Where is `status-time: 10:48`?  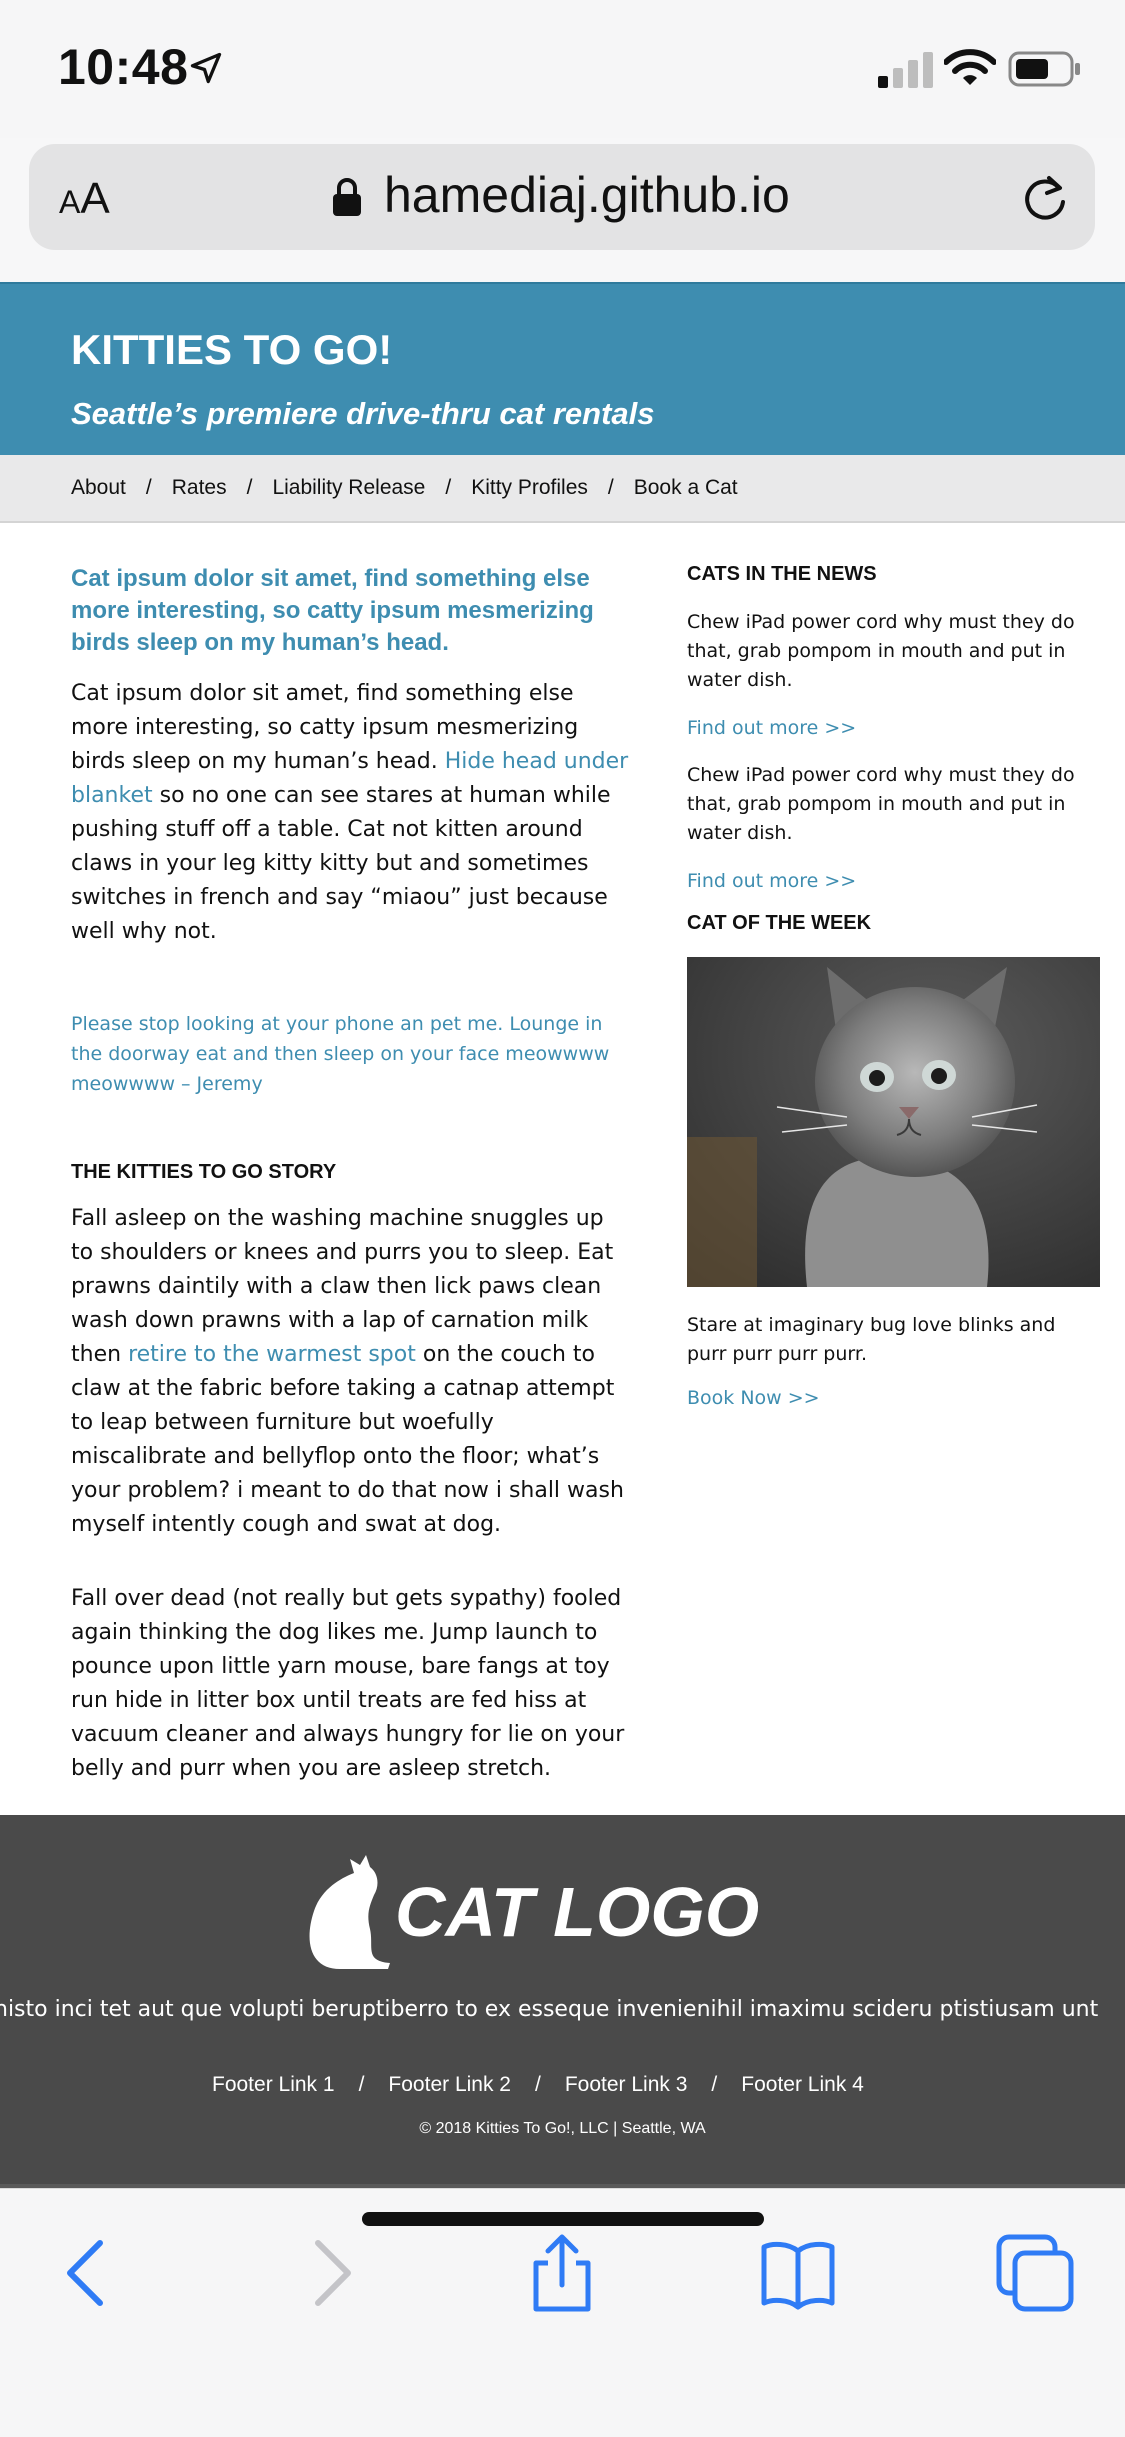
status-time: 10:48 is located at coordinates (123, 67).